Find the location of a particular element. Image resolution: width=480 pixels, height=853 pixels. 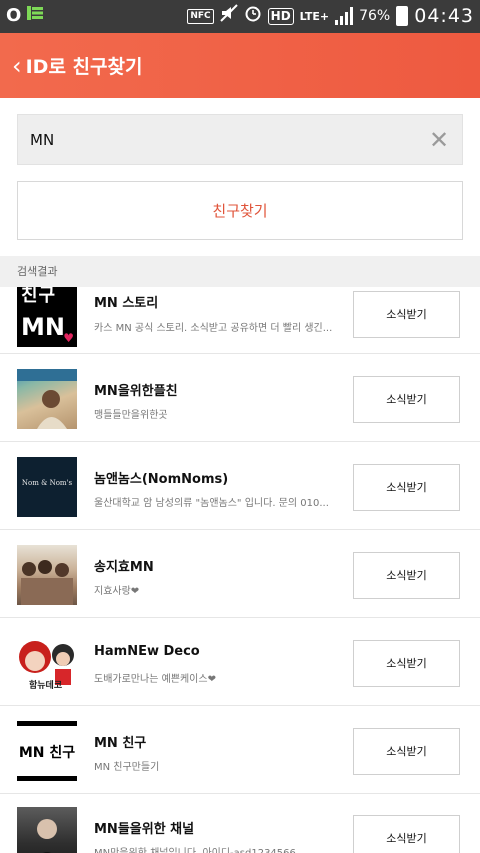

clock: 04:43 is located at coordinates (444, 16).